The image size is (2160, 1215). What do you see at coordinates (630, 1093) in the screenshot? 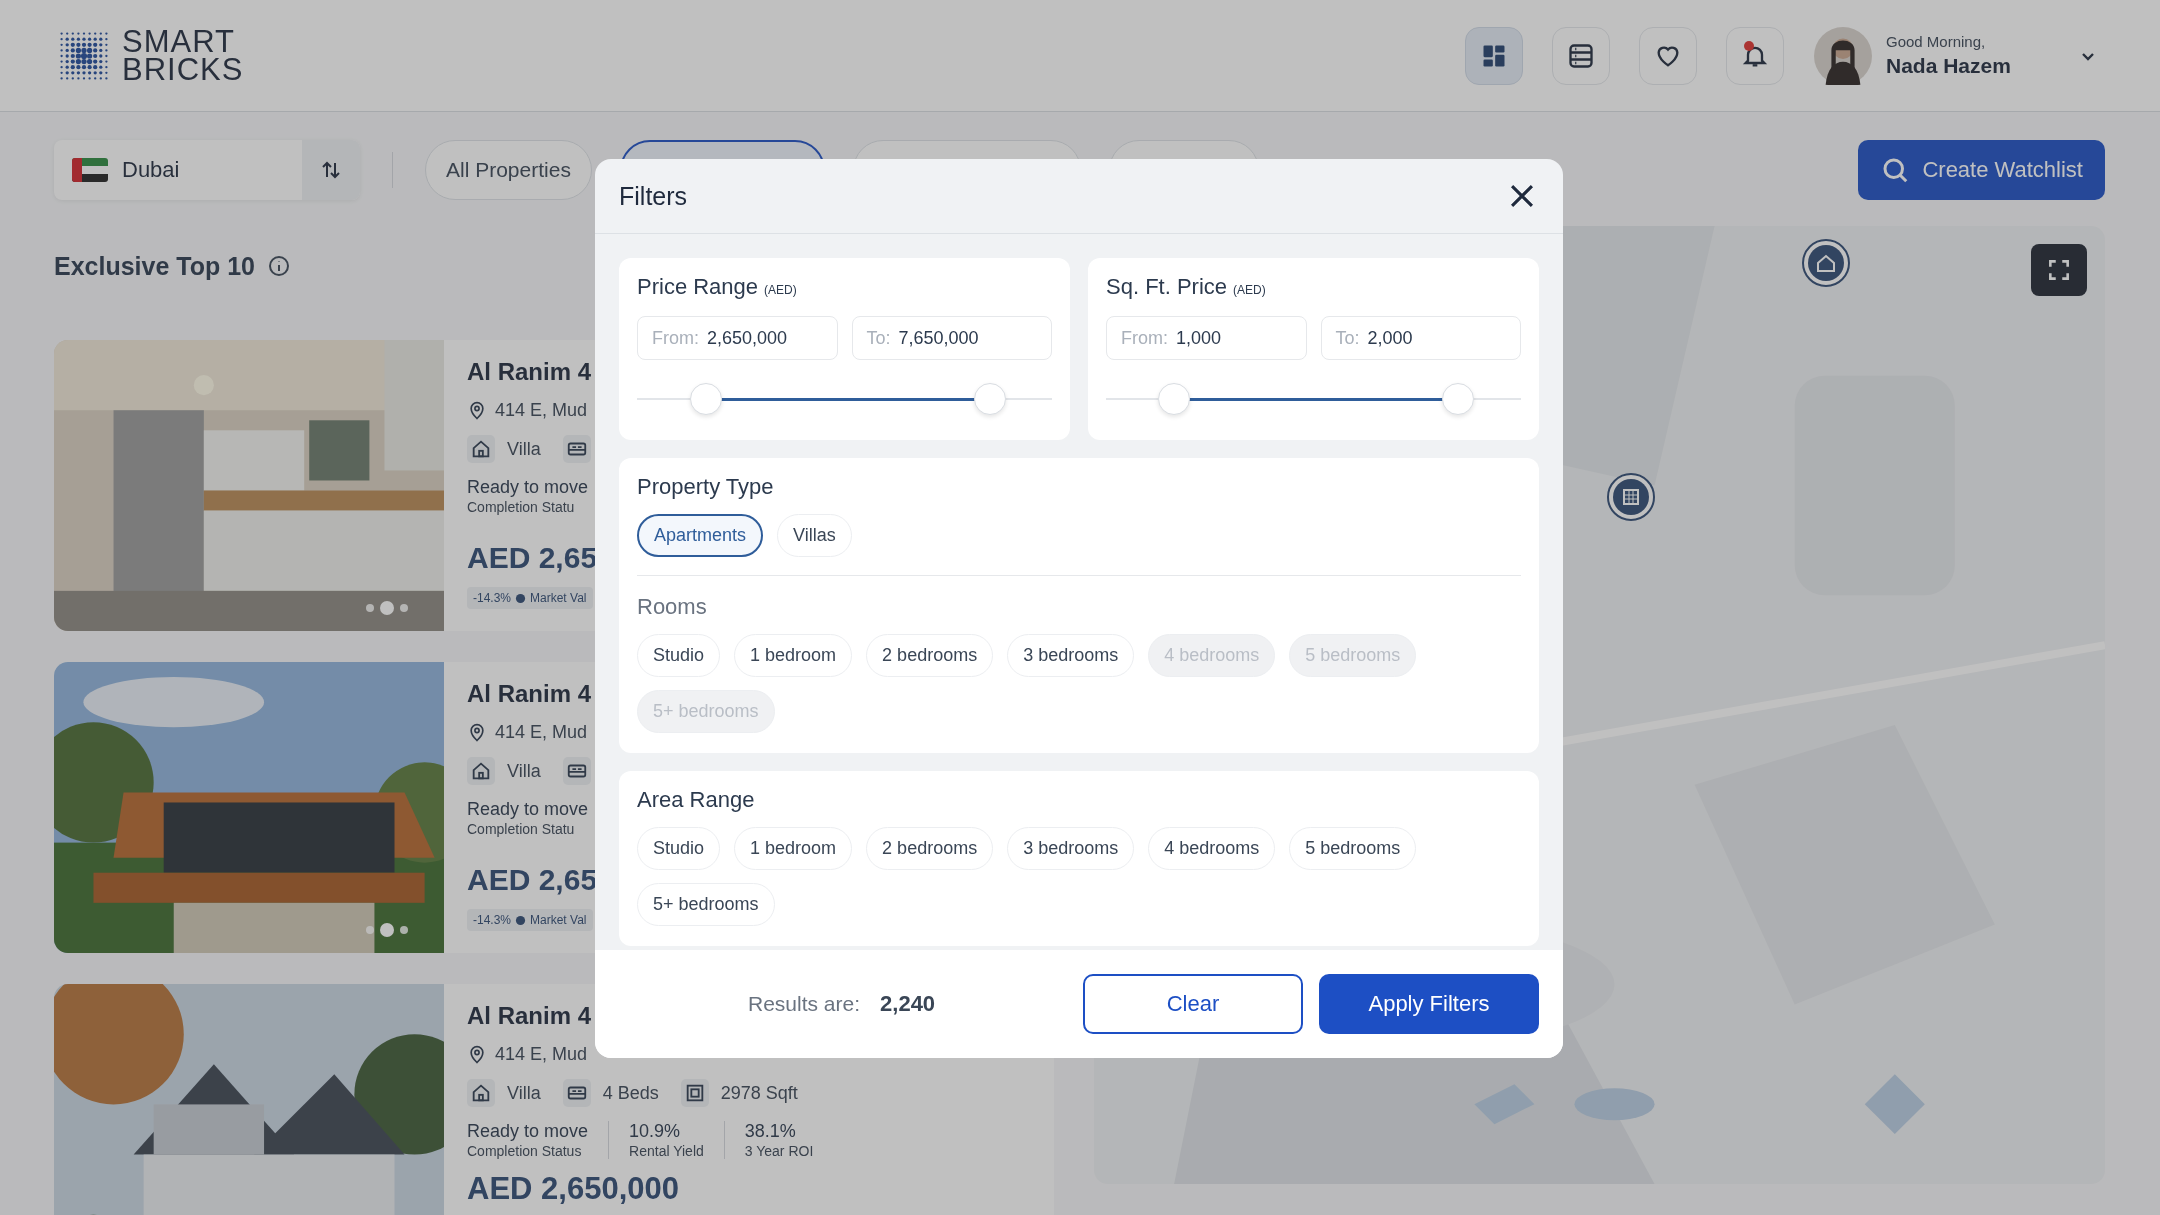
I see `feature-label: 4 Beds` at bounding box center [630, 1093].